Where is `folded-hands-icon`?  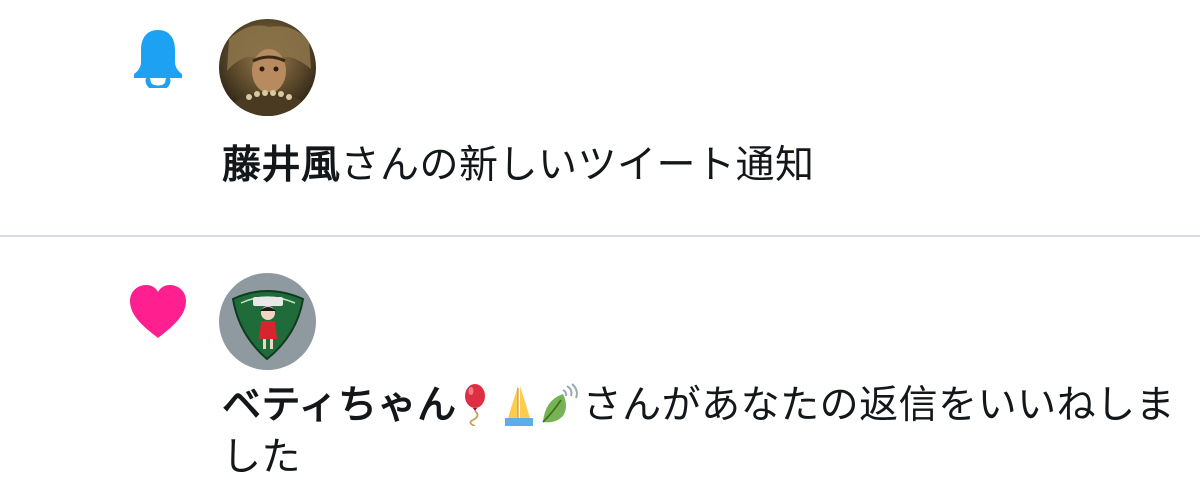
folded-hands-icon is located at coordinates (519, 404).